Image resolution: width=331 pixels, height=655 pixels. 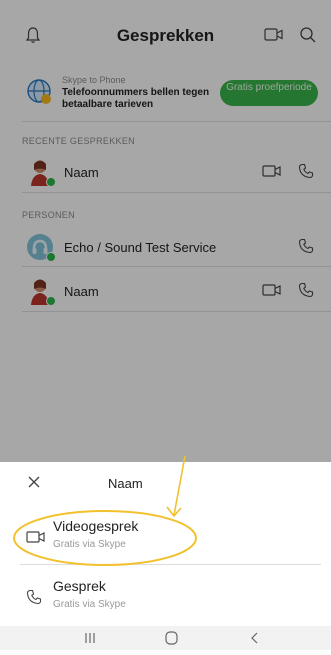 What do you see at coordinates (165, 597) in the screenshot?
I see `voice-call-option: Gesprek Gratis via Skype` at bounding box center [165, 597].